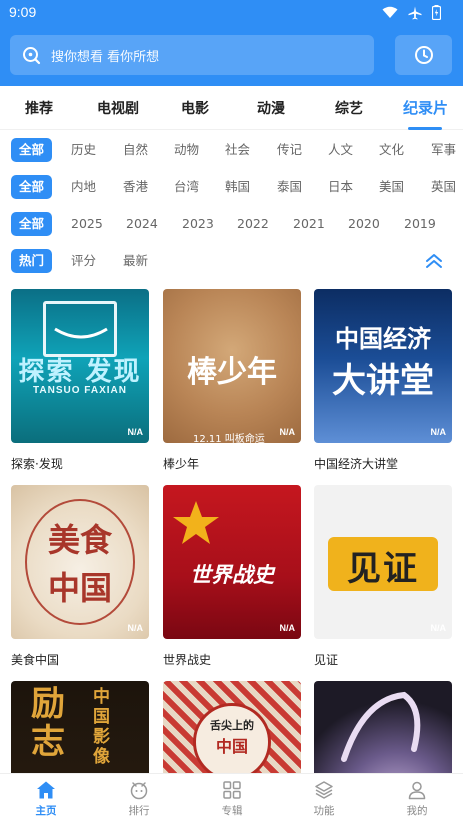 This screenshot has width=463, height=823. What do you see at coordinates (417, 811) in the screenshot?
I see `nav-label: 我的` at bounding box center [417, 811].